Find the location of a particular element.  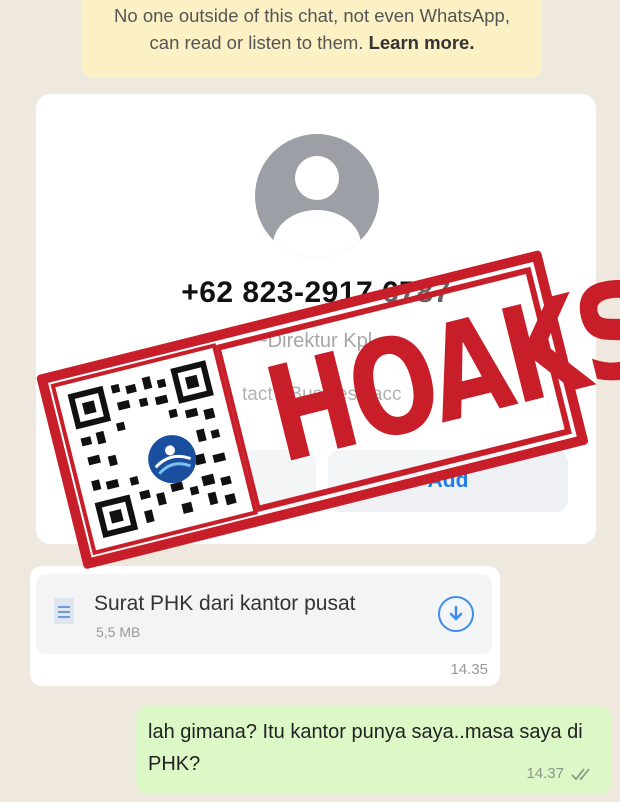

download-icon is located at coordinates (456, 614).